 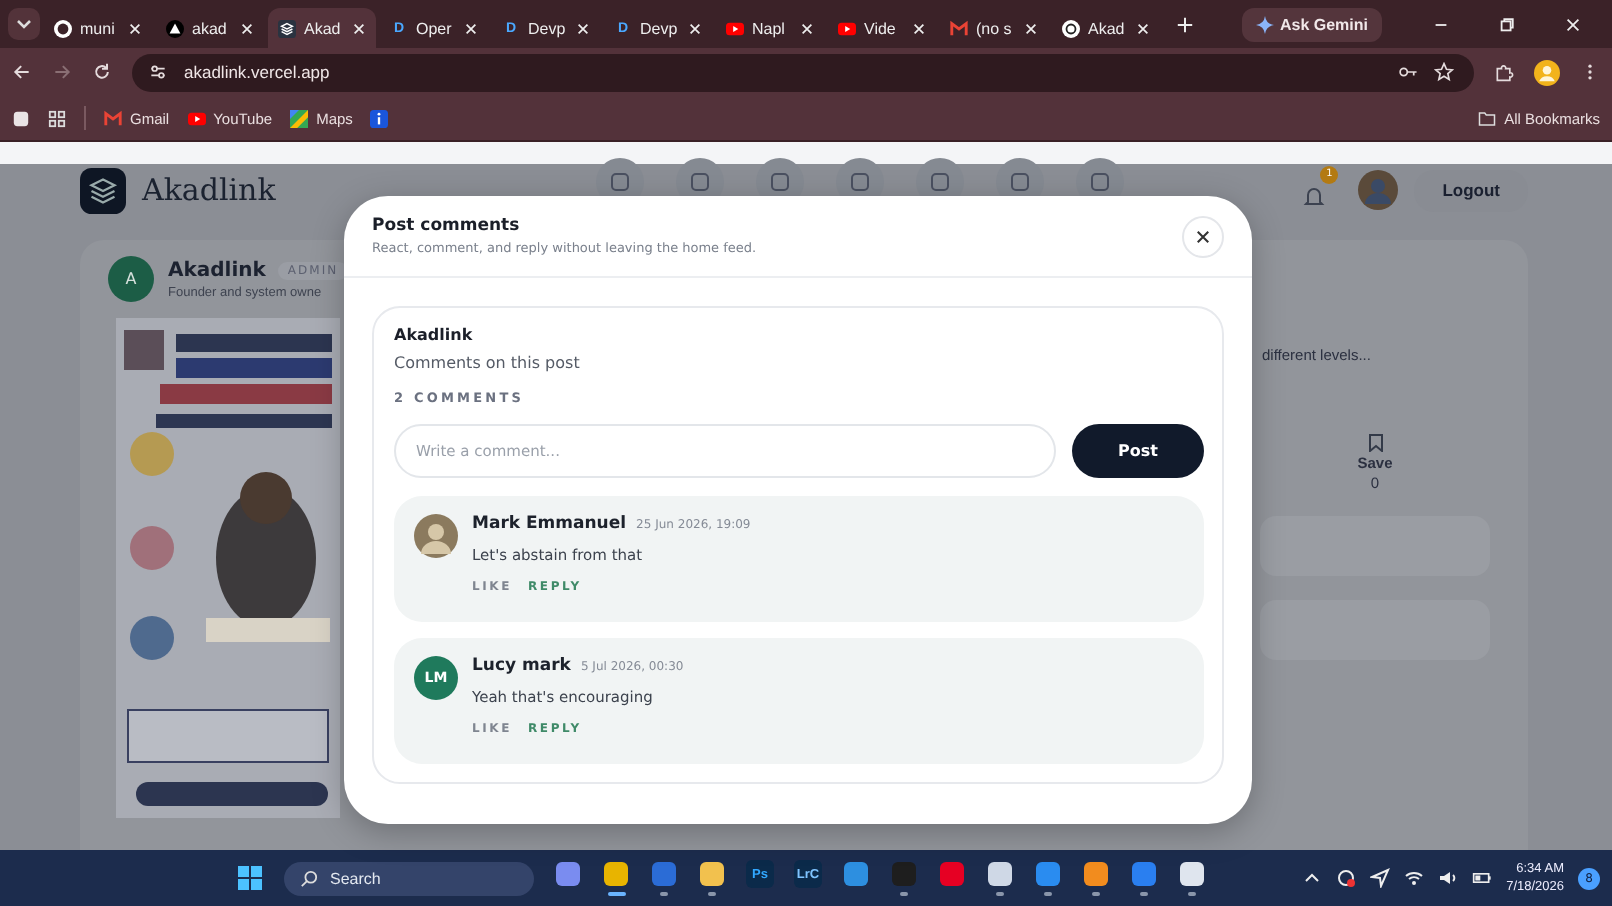 What do you see at coordinates (250, 878) in the screenshot?
I see `windows-start-icon` at bounding box center [250, 878].